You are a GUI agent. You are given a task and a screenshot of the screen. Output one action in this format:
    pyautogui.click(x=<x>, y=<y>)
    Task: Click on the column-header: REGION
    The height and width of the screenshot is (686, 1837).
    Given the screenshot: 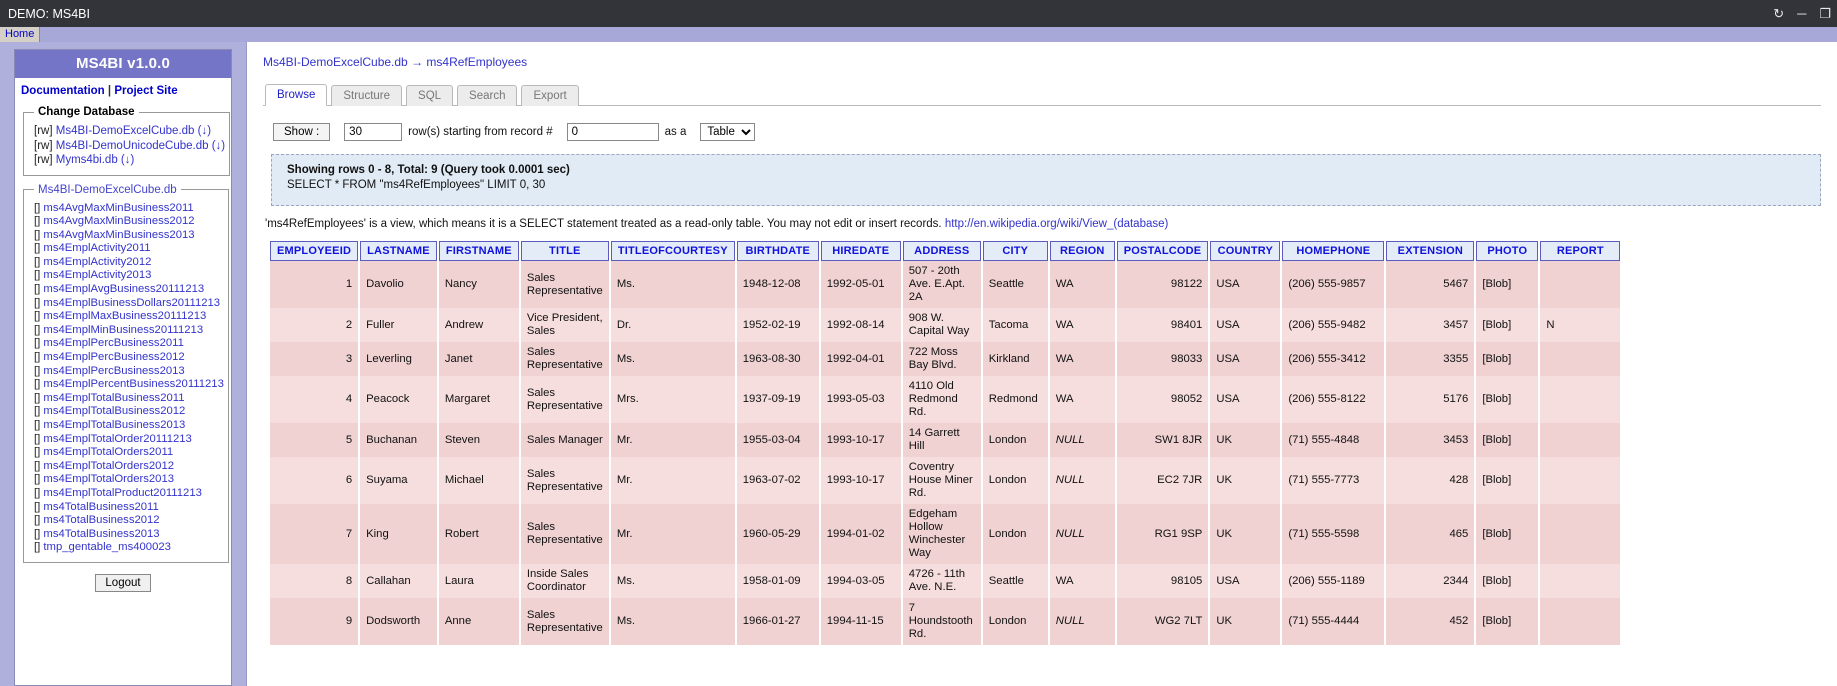 What is the action you would take?
    pyautogui.click(x=1082, y=251)
    